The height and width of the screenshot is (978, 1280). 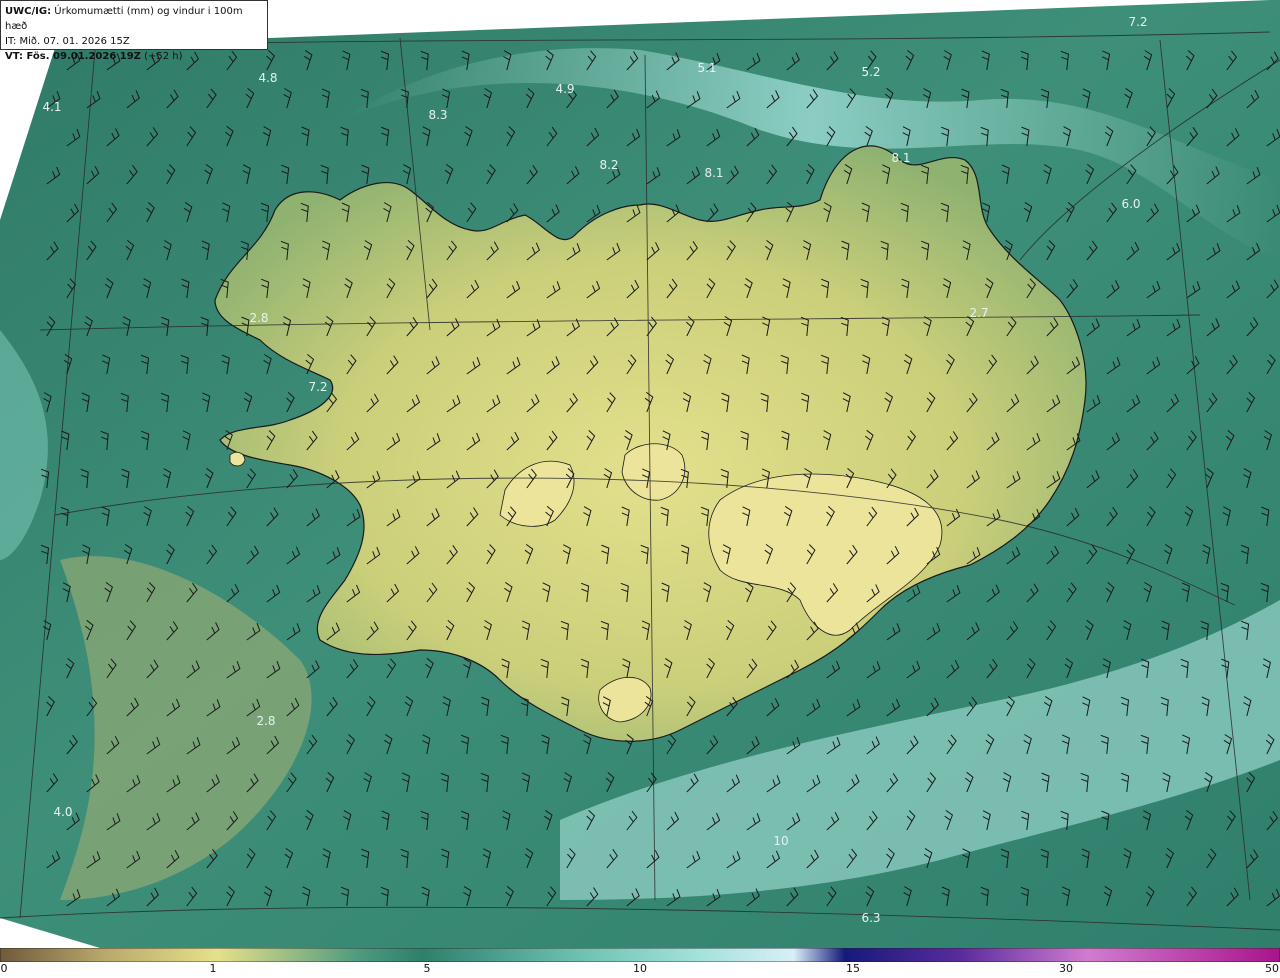 I want to click on forecast-hour: (+52 h), so click(x=163, y=56).